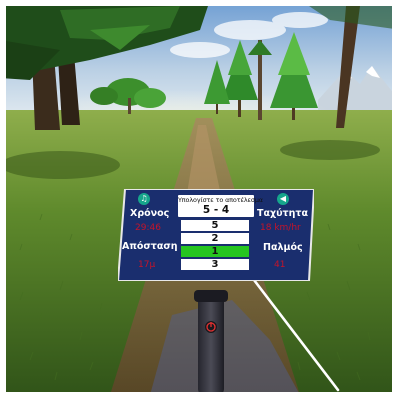 This screenshot has height=401, width=402. I want to click on time-label: Χρόνος, so click(150, 213).